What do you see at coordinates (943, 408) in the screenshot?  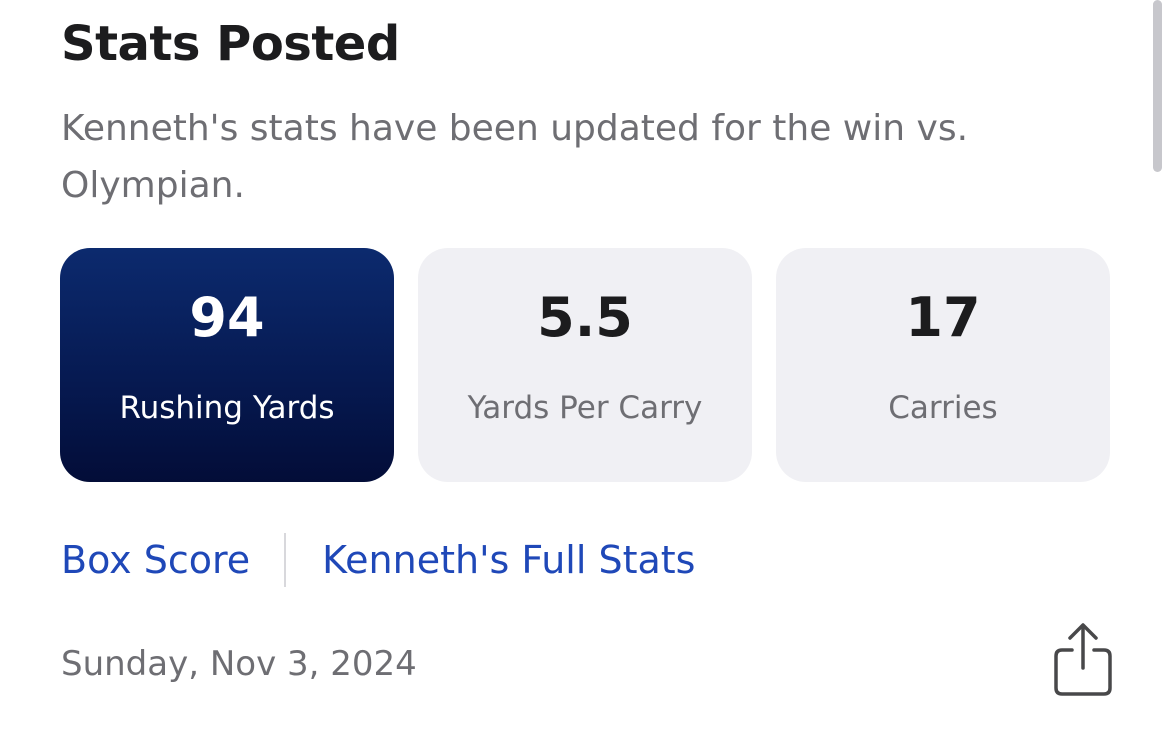 I see `stat-label: Carries` at bounding box center [943, 408].